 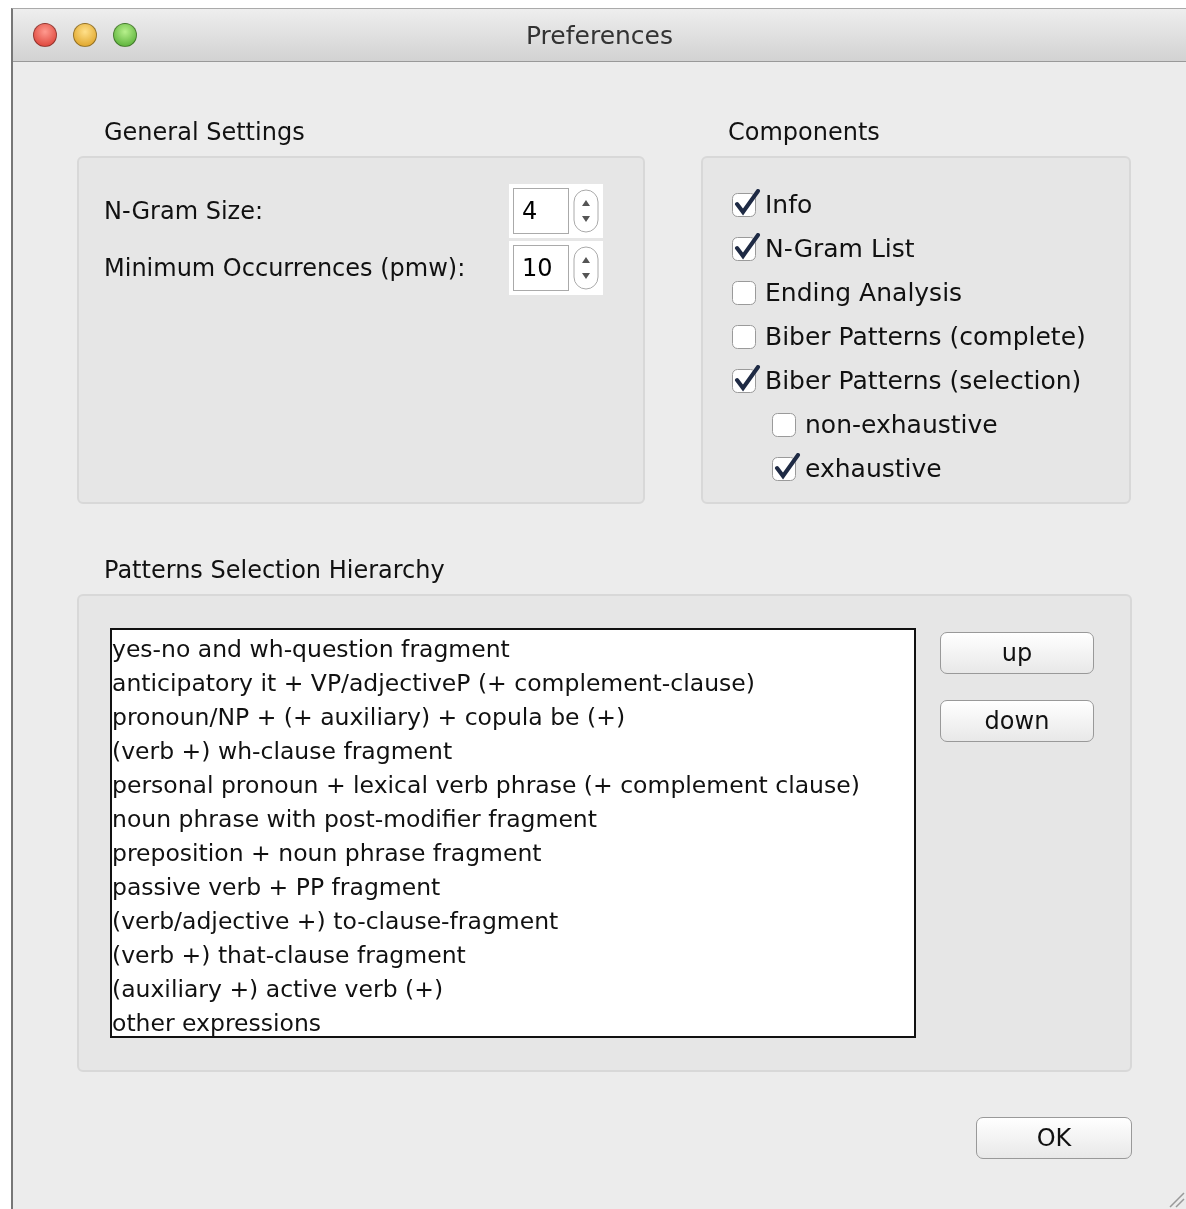 I want to click on list-item: other expressions, so click(x=217, y=1023).